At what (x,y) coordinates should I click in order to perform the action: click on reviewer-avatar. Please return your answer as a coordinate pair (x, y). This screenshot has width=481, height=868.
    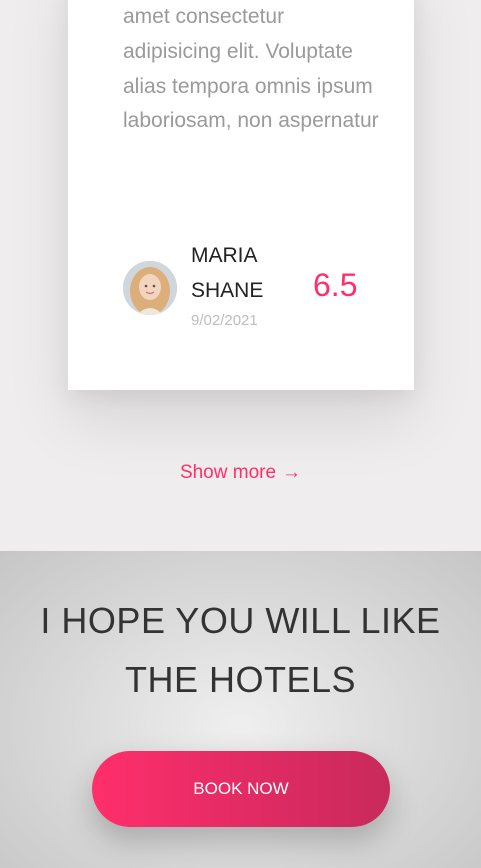
    Looking at the image, I should click on (150, 288).